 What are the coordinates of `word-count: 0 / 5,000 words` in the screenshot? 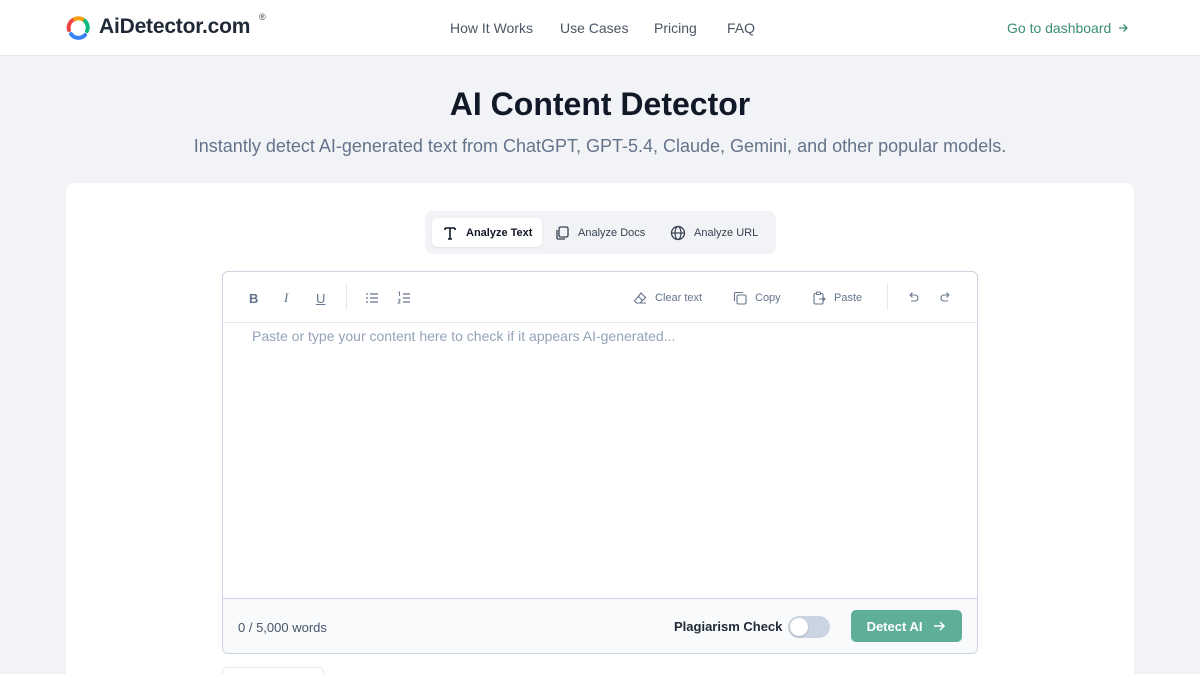 It's located at (282, 627).